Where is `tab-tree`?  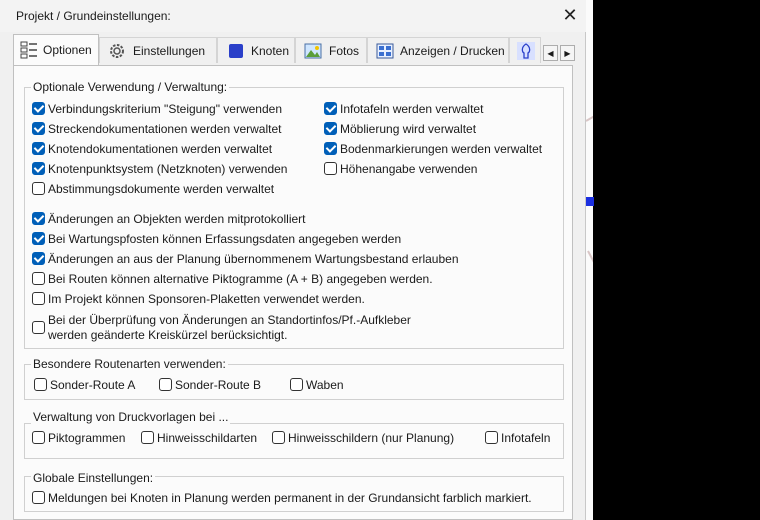
tab-tree is located at coordinates (525, 50).